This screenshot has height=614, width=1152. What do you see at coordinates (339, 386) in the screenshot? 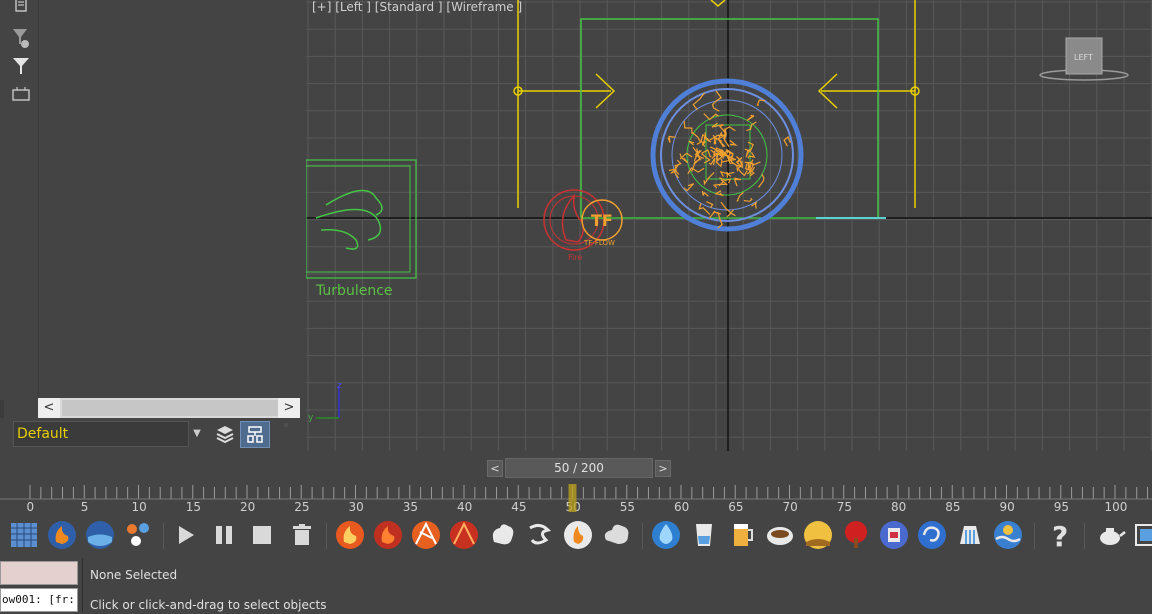
I see `svg-text: z` at bounding box center [339, 386].